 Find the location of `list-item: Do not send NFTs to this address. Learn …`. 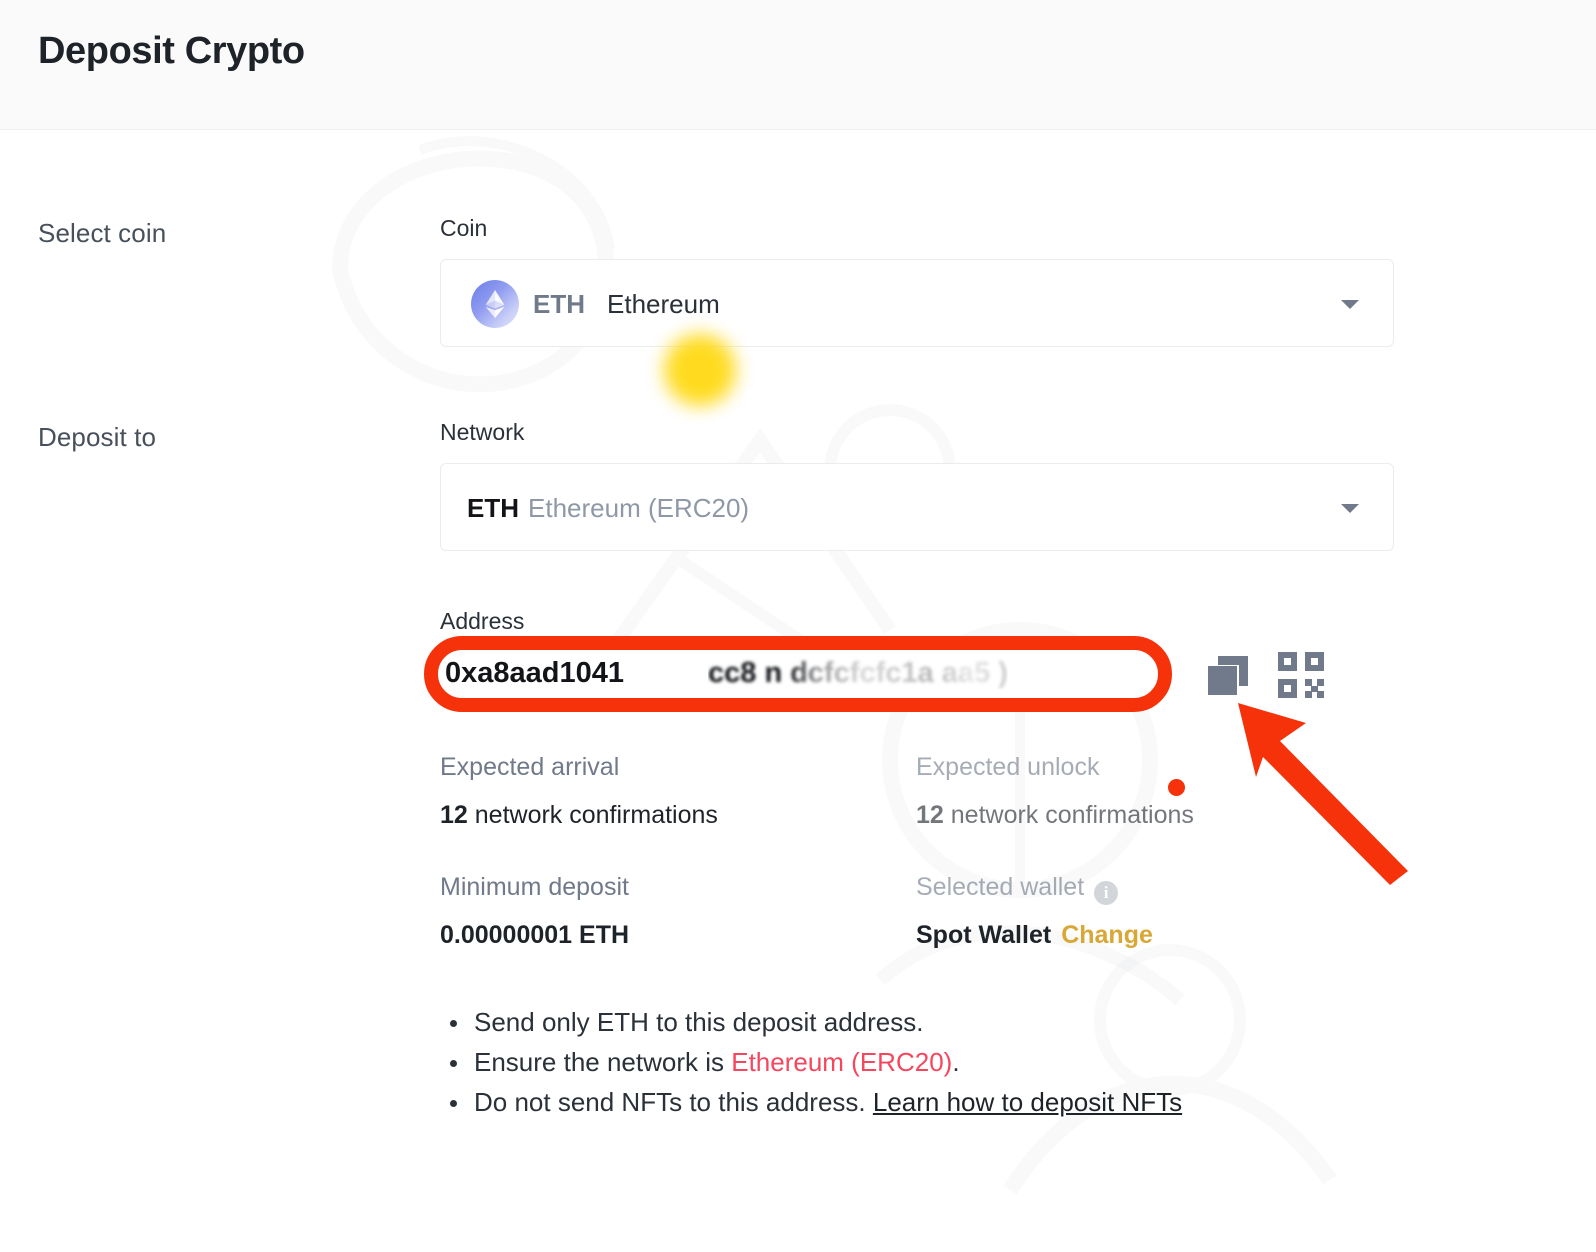

list-item: Do not send NFTs to this address. Learn … is located at coordinates (811, 1102).